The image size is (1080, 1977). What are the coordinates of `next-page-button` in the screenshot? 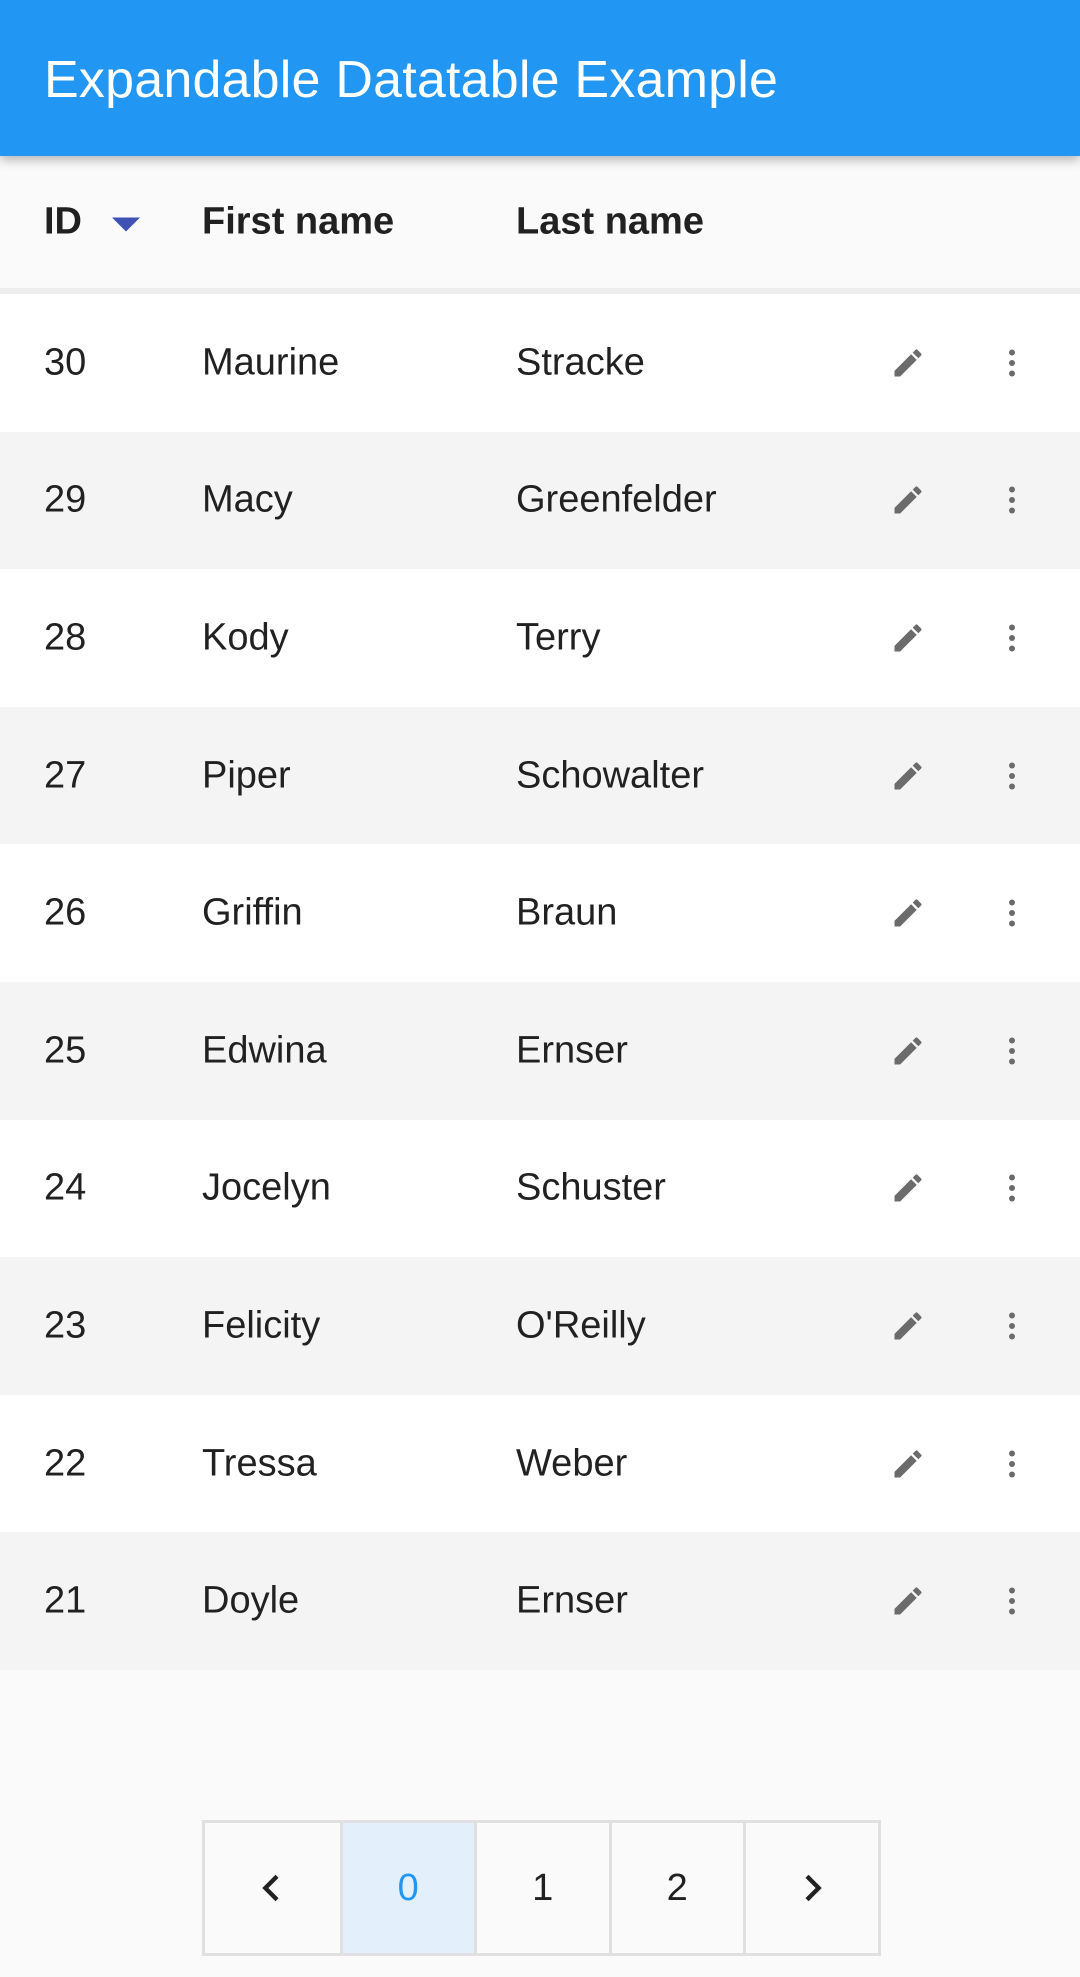 It's located at (810, 1888).